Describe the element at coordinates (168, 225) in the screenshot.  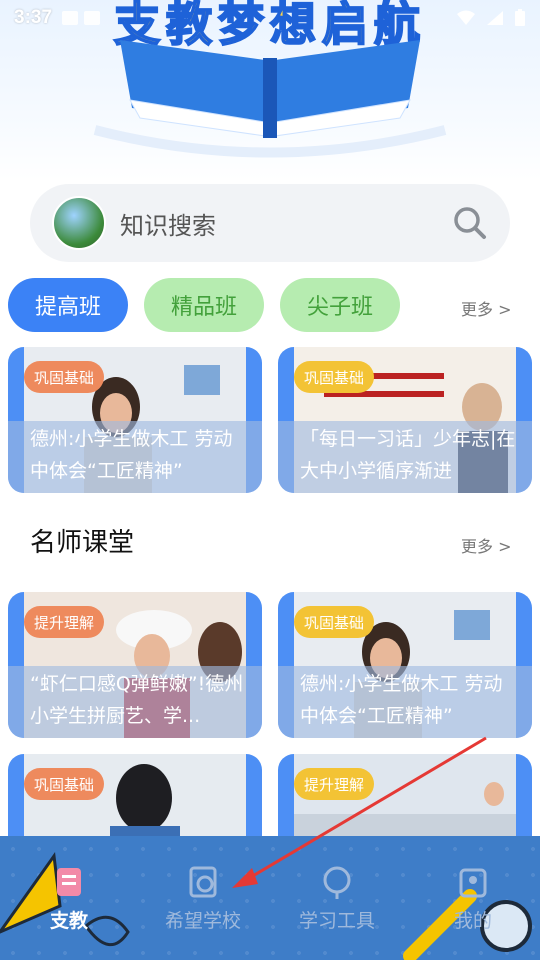
I see `search-placeholder: 知识搜索` at that location.